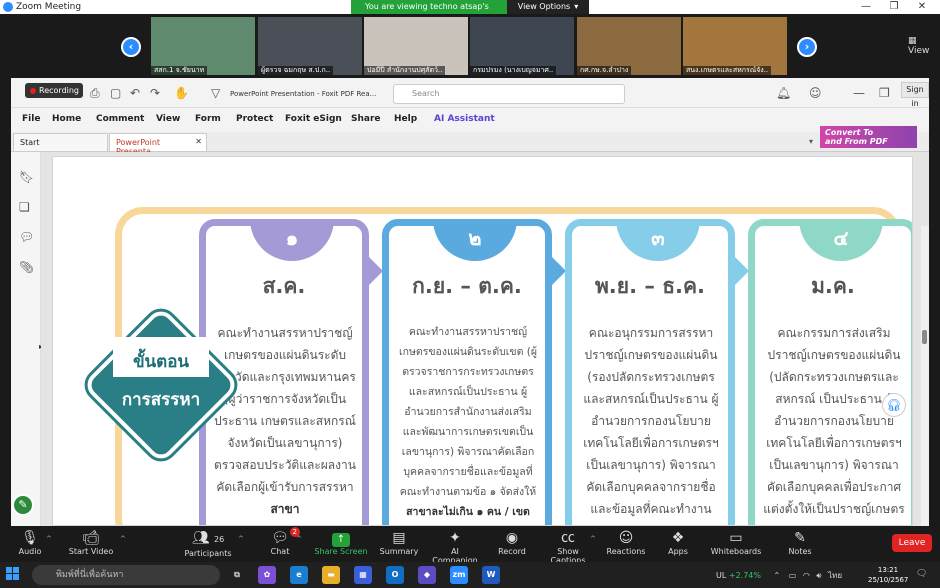  Describe the element at coordinates (522, 46) in the screenshot. I see `video-tile: กรมปรมง (นางเบญจมาศ..` at that location.